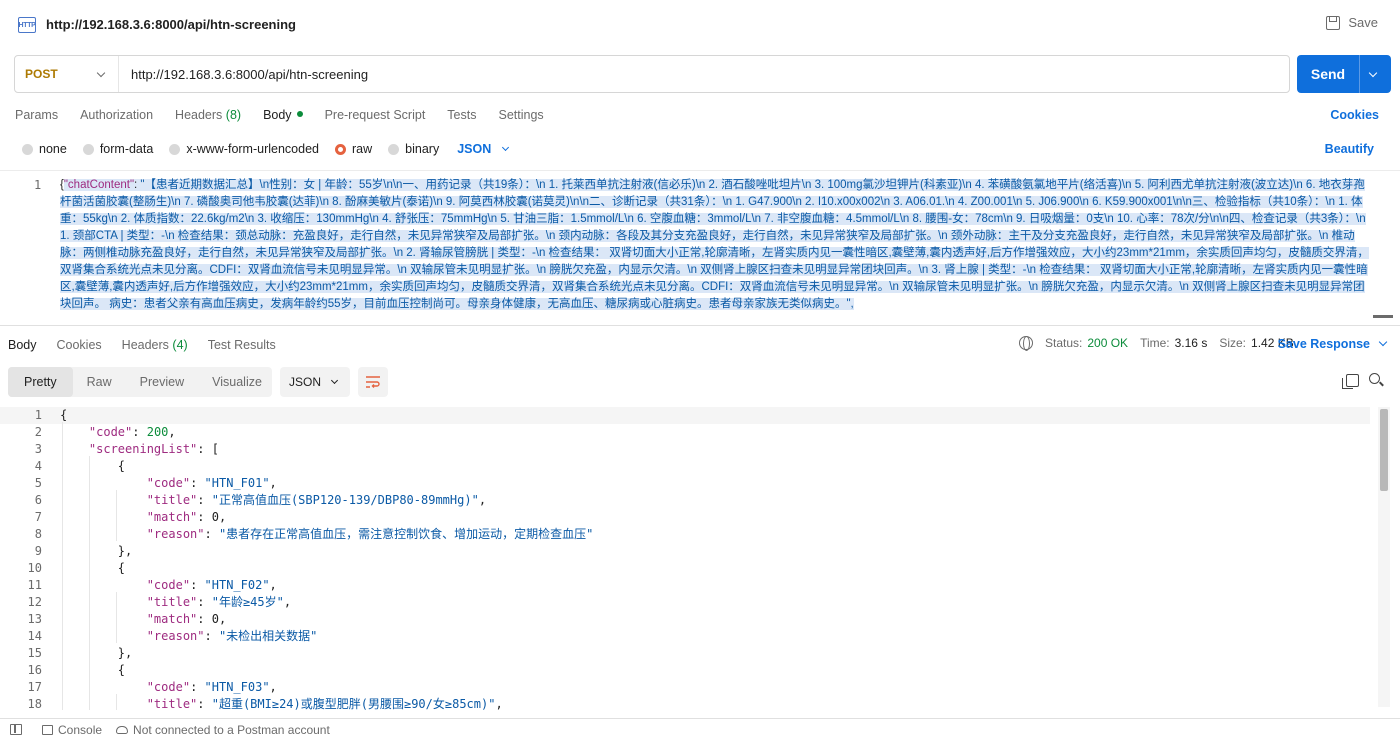 Image resolution: width=1400 pixels, height=740 pixels. What do you see at coordinates (38, 500) in the screenshot?
I see `line-number: 6` at bounding box center [38, 500].